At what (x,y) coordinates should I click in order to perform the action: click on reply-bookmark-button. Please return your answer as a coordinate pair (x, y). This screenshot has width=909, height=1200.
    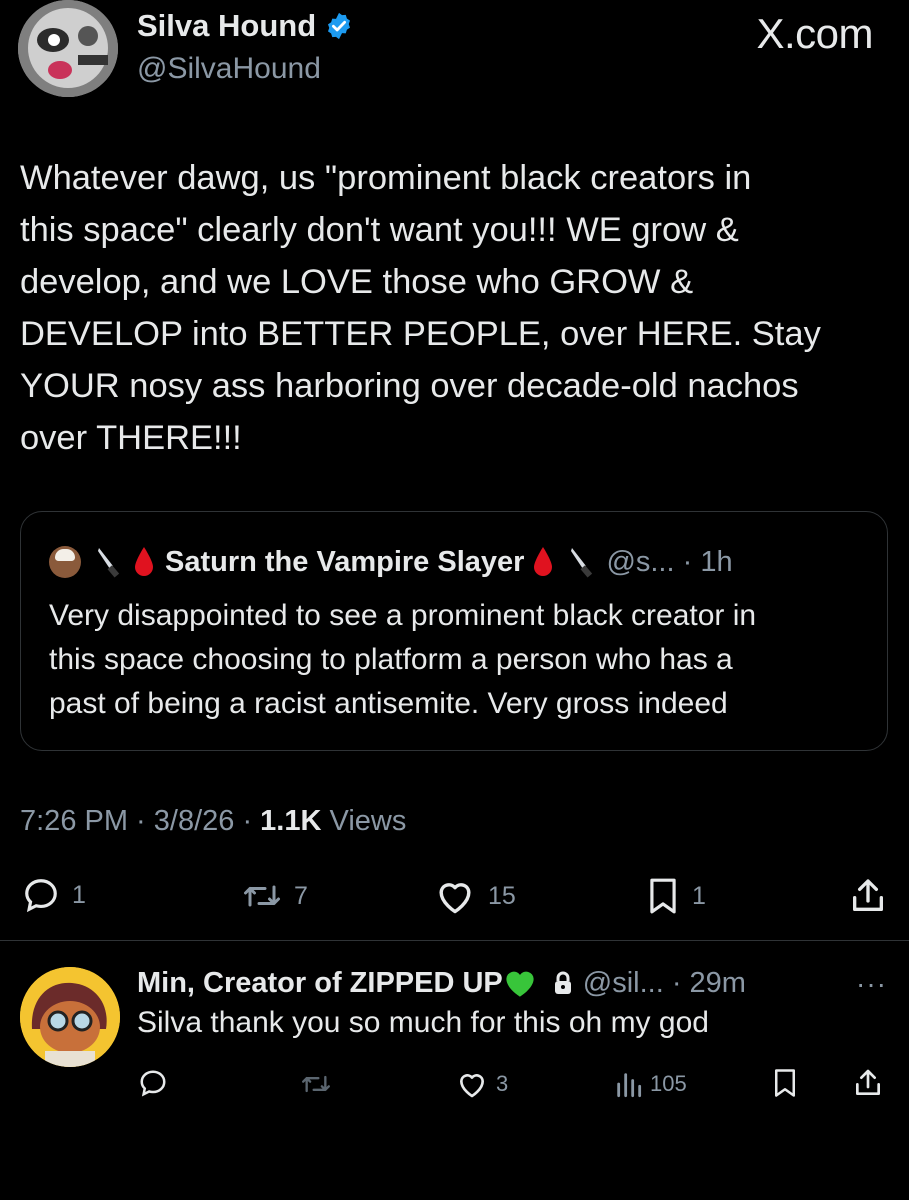
    Looking at the image, I should click on (785, 1083).